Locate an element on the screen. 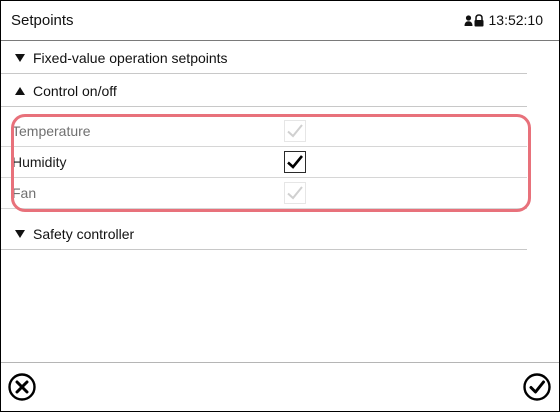 This screenshot has height=412, width=560. status-clock: 13:52:10 is located at coordinates (504, 20).